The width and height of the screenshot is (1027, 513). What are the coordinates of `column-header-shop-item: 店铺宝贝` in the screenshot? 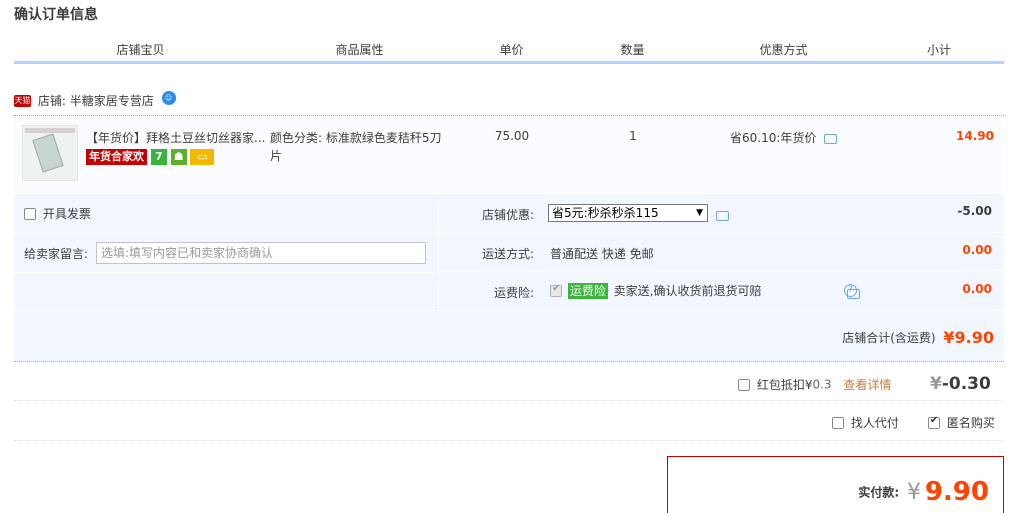 It's located at (141, 50).